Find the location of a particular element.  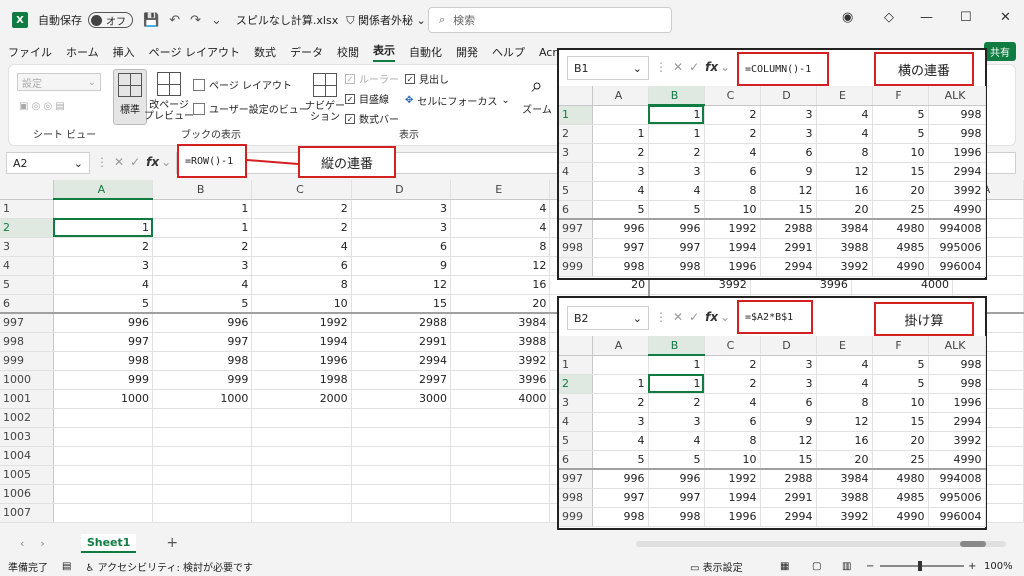

cell: 995006 is located at coordinates (957, 248).